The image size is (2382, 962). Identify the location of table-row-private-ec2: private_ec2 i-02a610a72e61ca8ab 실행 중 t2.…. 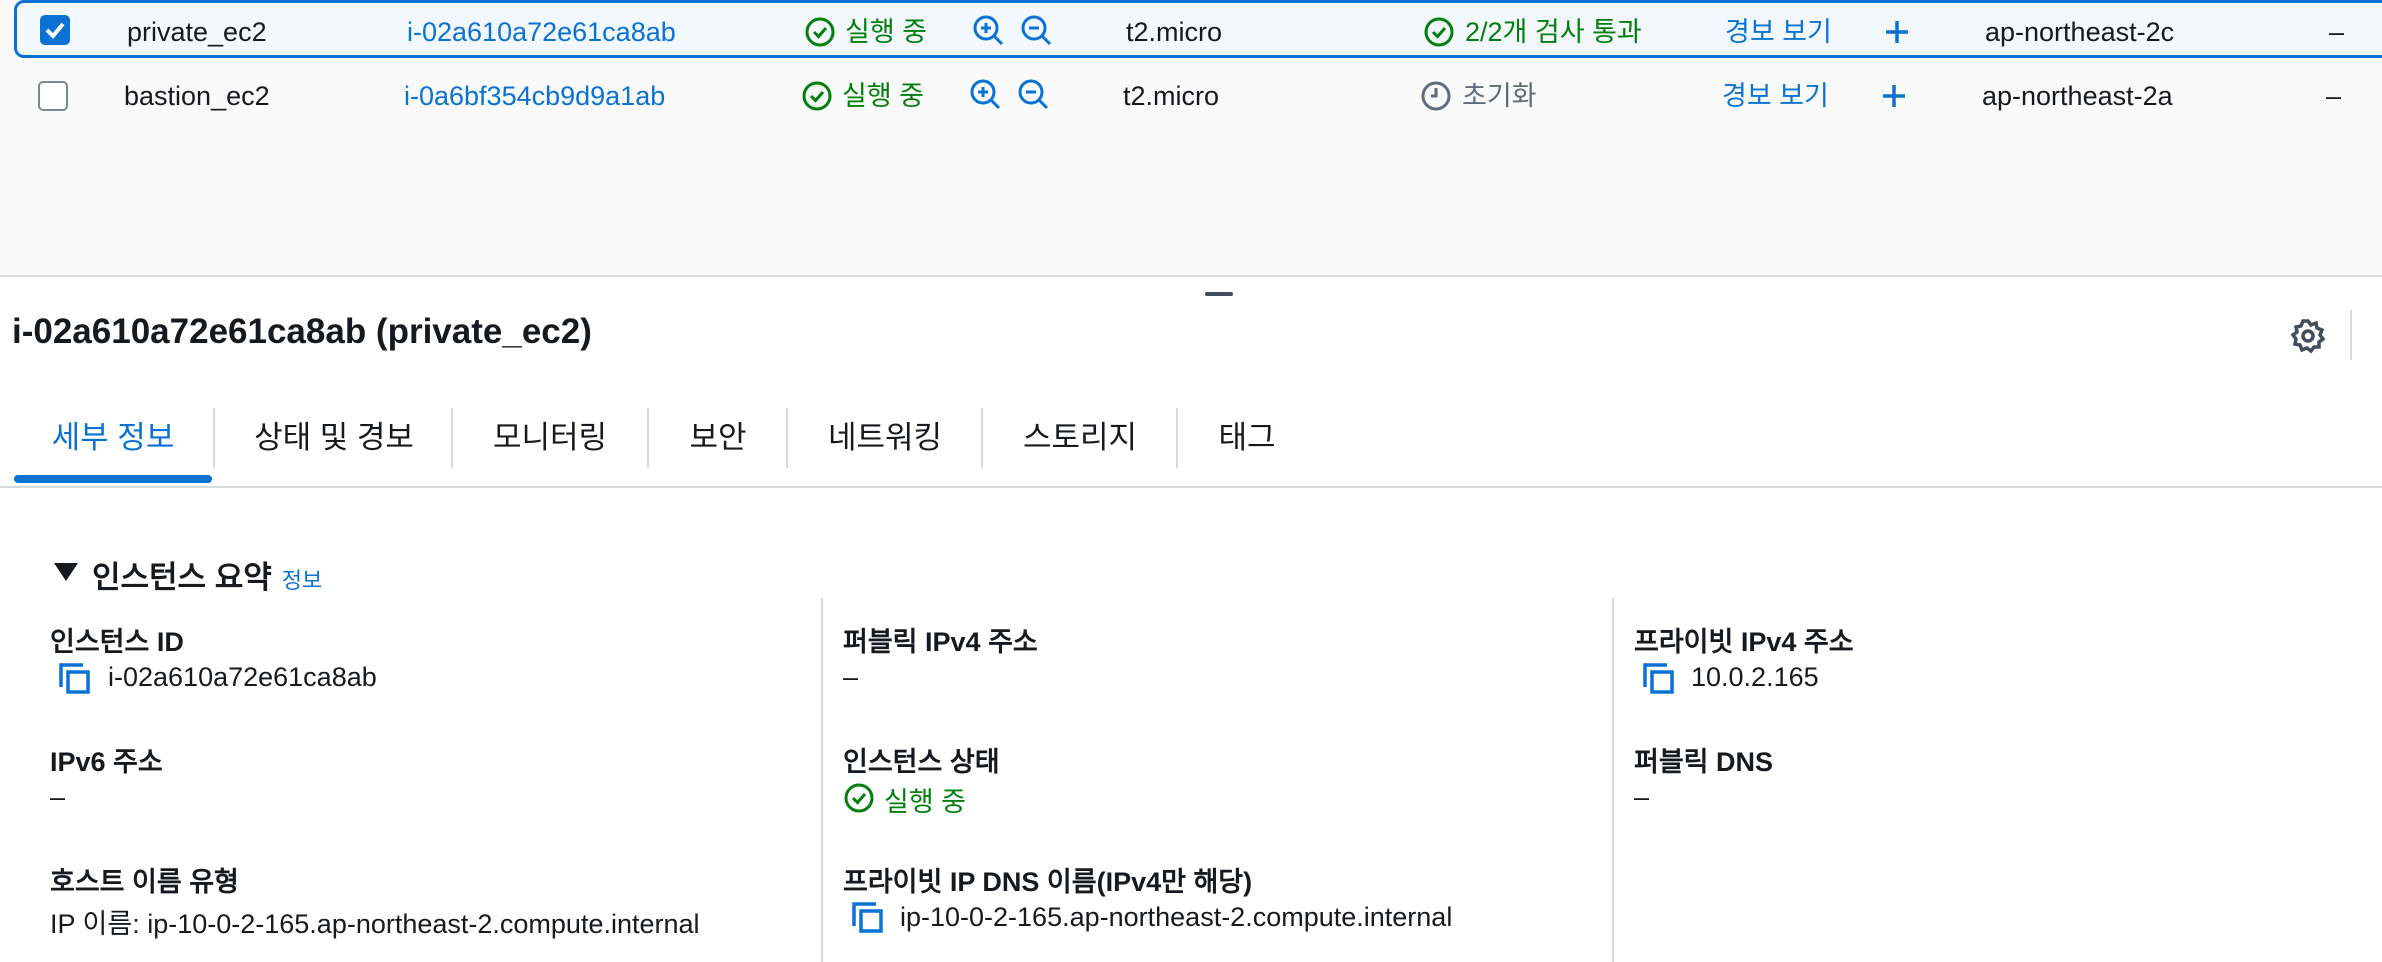
(1198, 29).